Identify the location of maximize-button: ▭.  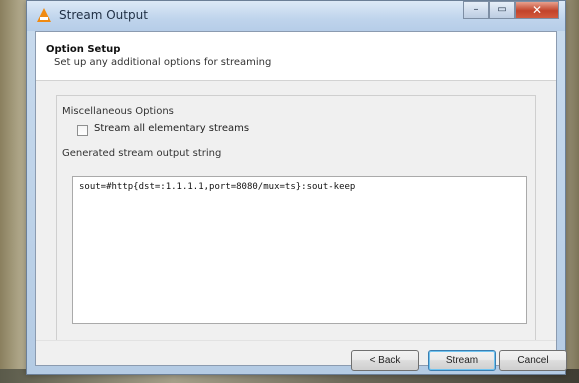
(502, 10).